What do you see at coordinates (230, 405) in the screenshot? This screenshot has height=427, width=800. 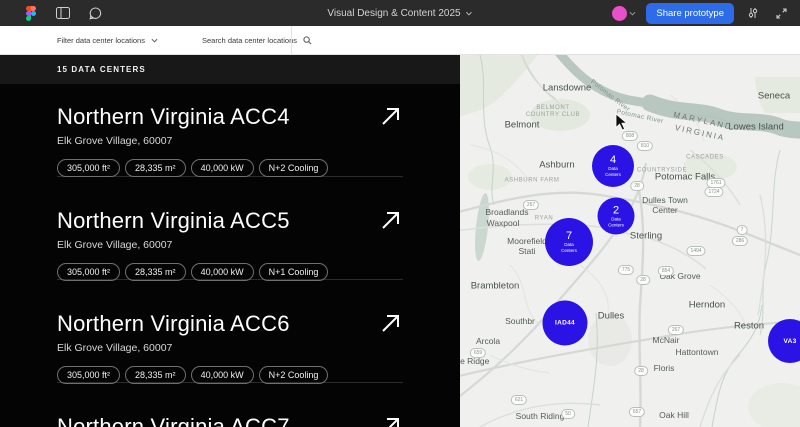 I see `data-center-card: Northern Virginia ACC7` at bounding box center [230, 405].